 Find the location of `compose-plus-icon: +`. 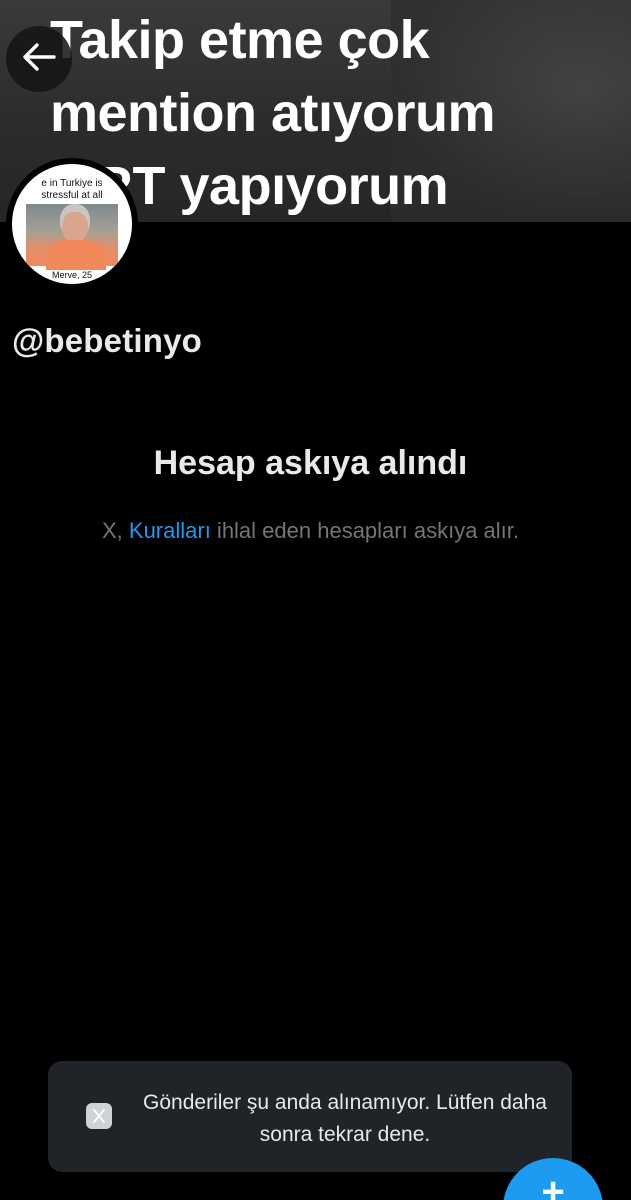

compose-plus-icon: + is located at coordinates (553, 1185).